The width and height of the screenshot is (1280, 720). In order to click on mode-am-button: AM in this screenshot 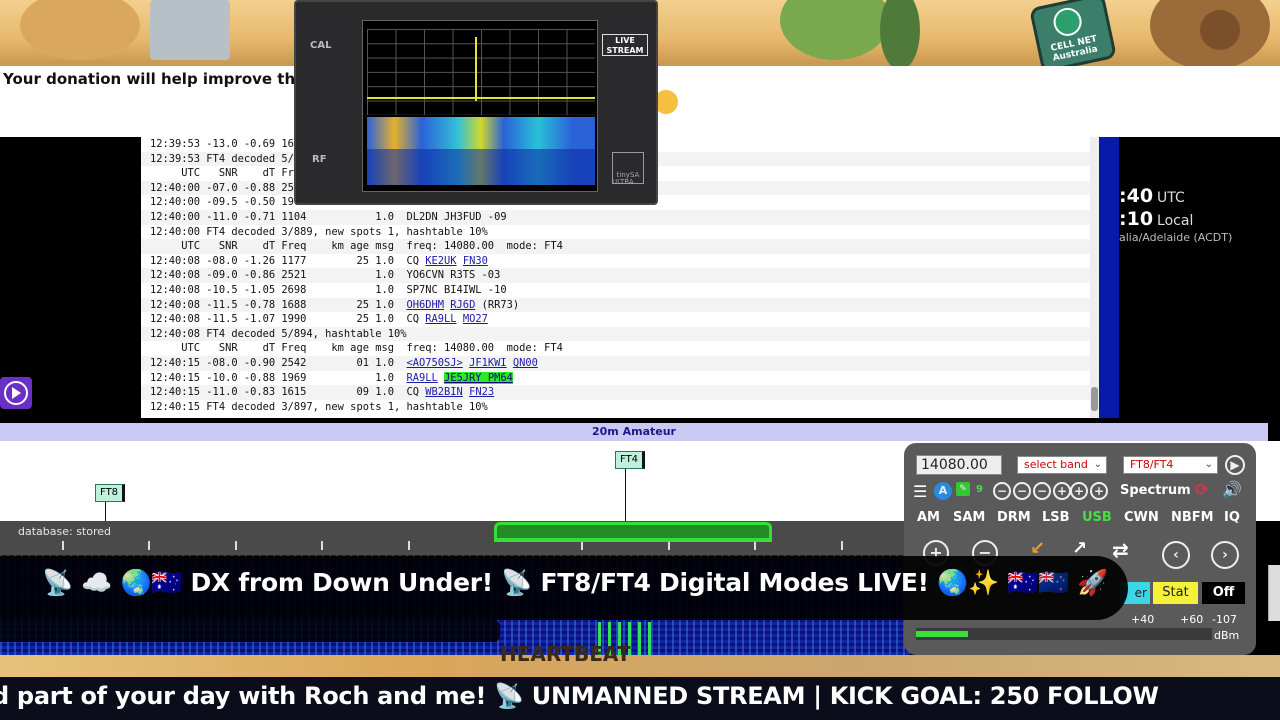, I will do `click(928, 517)`.